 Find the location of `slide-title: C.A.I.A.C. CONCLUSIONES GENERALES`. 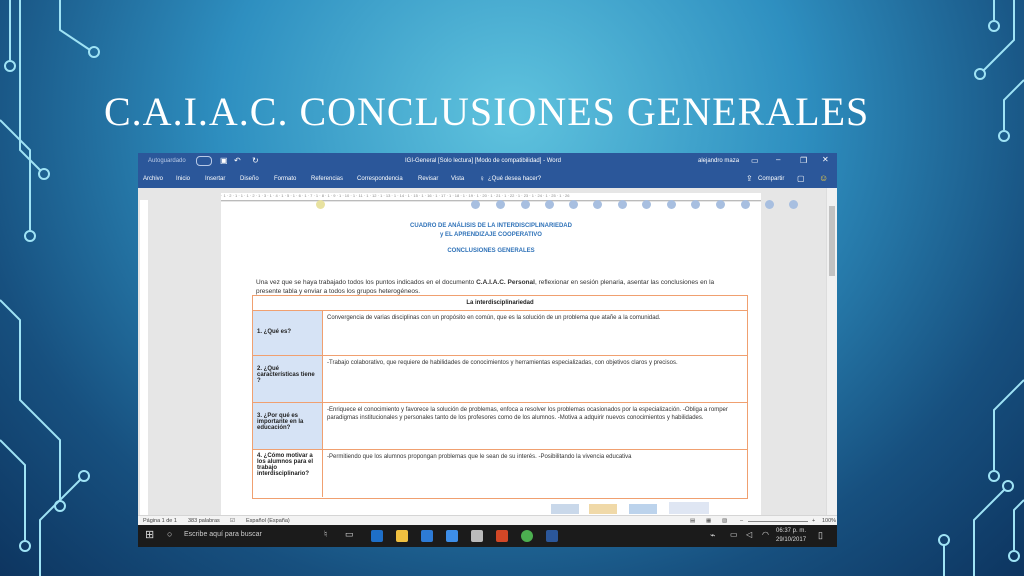

slide-title: C.A.I.A.C. CONCLUSIONES GENERALES is located at coordinates (487, 111).